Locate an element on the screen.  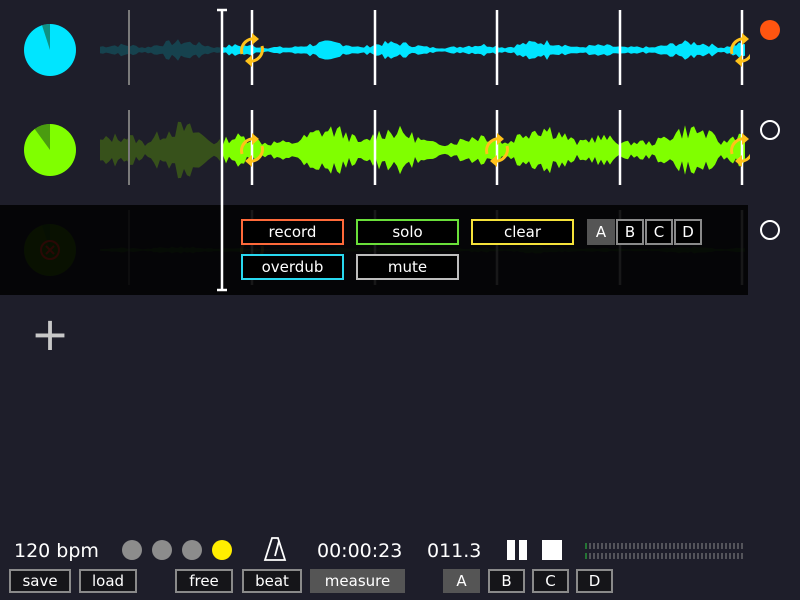
mode-beat-button: beat is located at coordinates (272, 581).